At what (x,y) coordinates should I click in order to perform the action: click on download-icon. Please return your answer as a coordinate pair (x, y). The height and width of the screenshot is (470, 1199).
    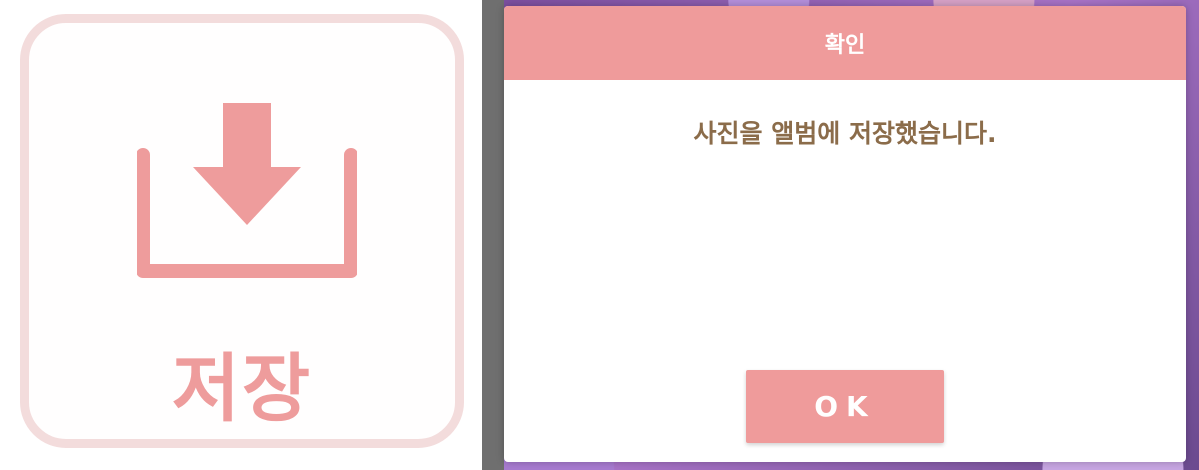
    Looking at the image, I should click on (247, 190).